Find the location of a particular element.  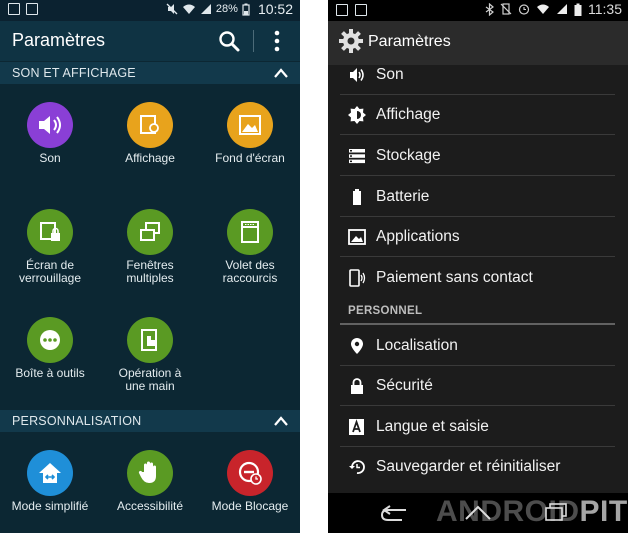

status-clock: 10:52 is located at coordinates (275, 9).